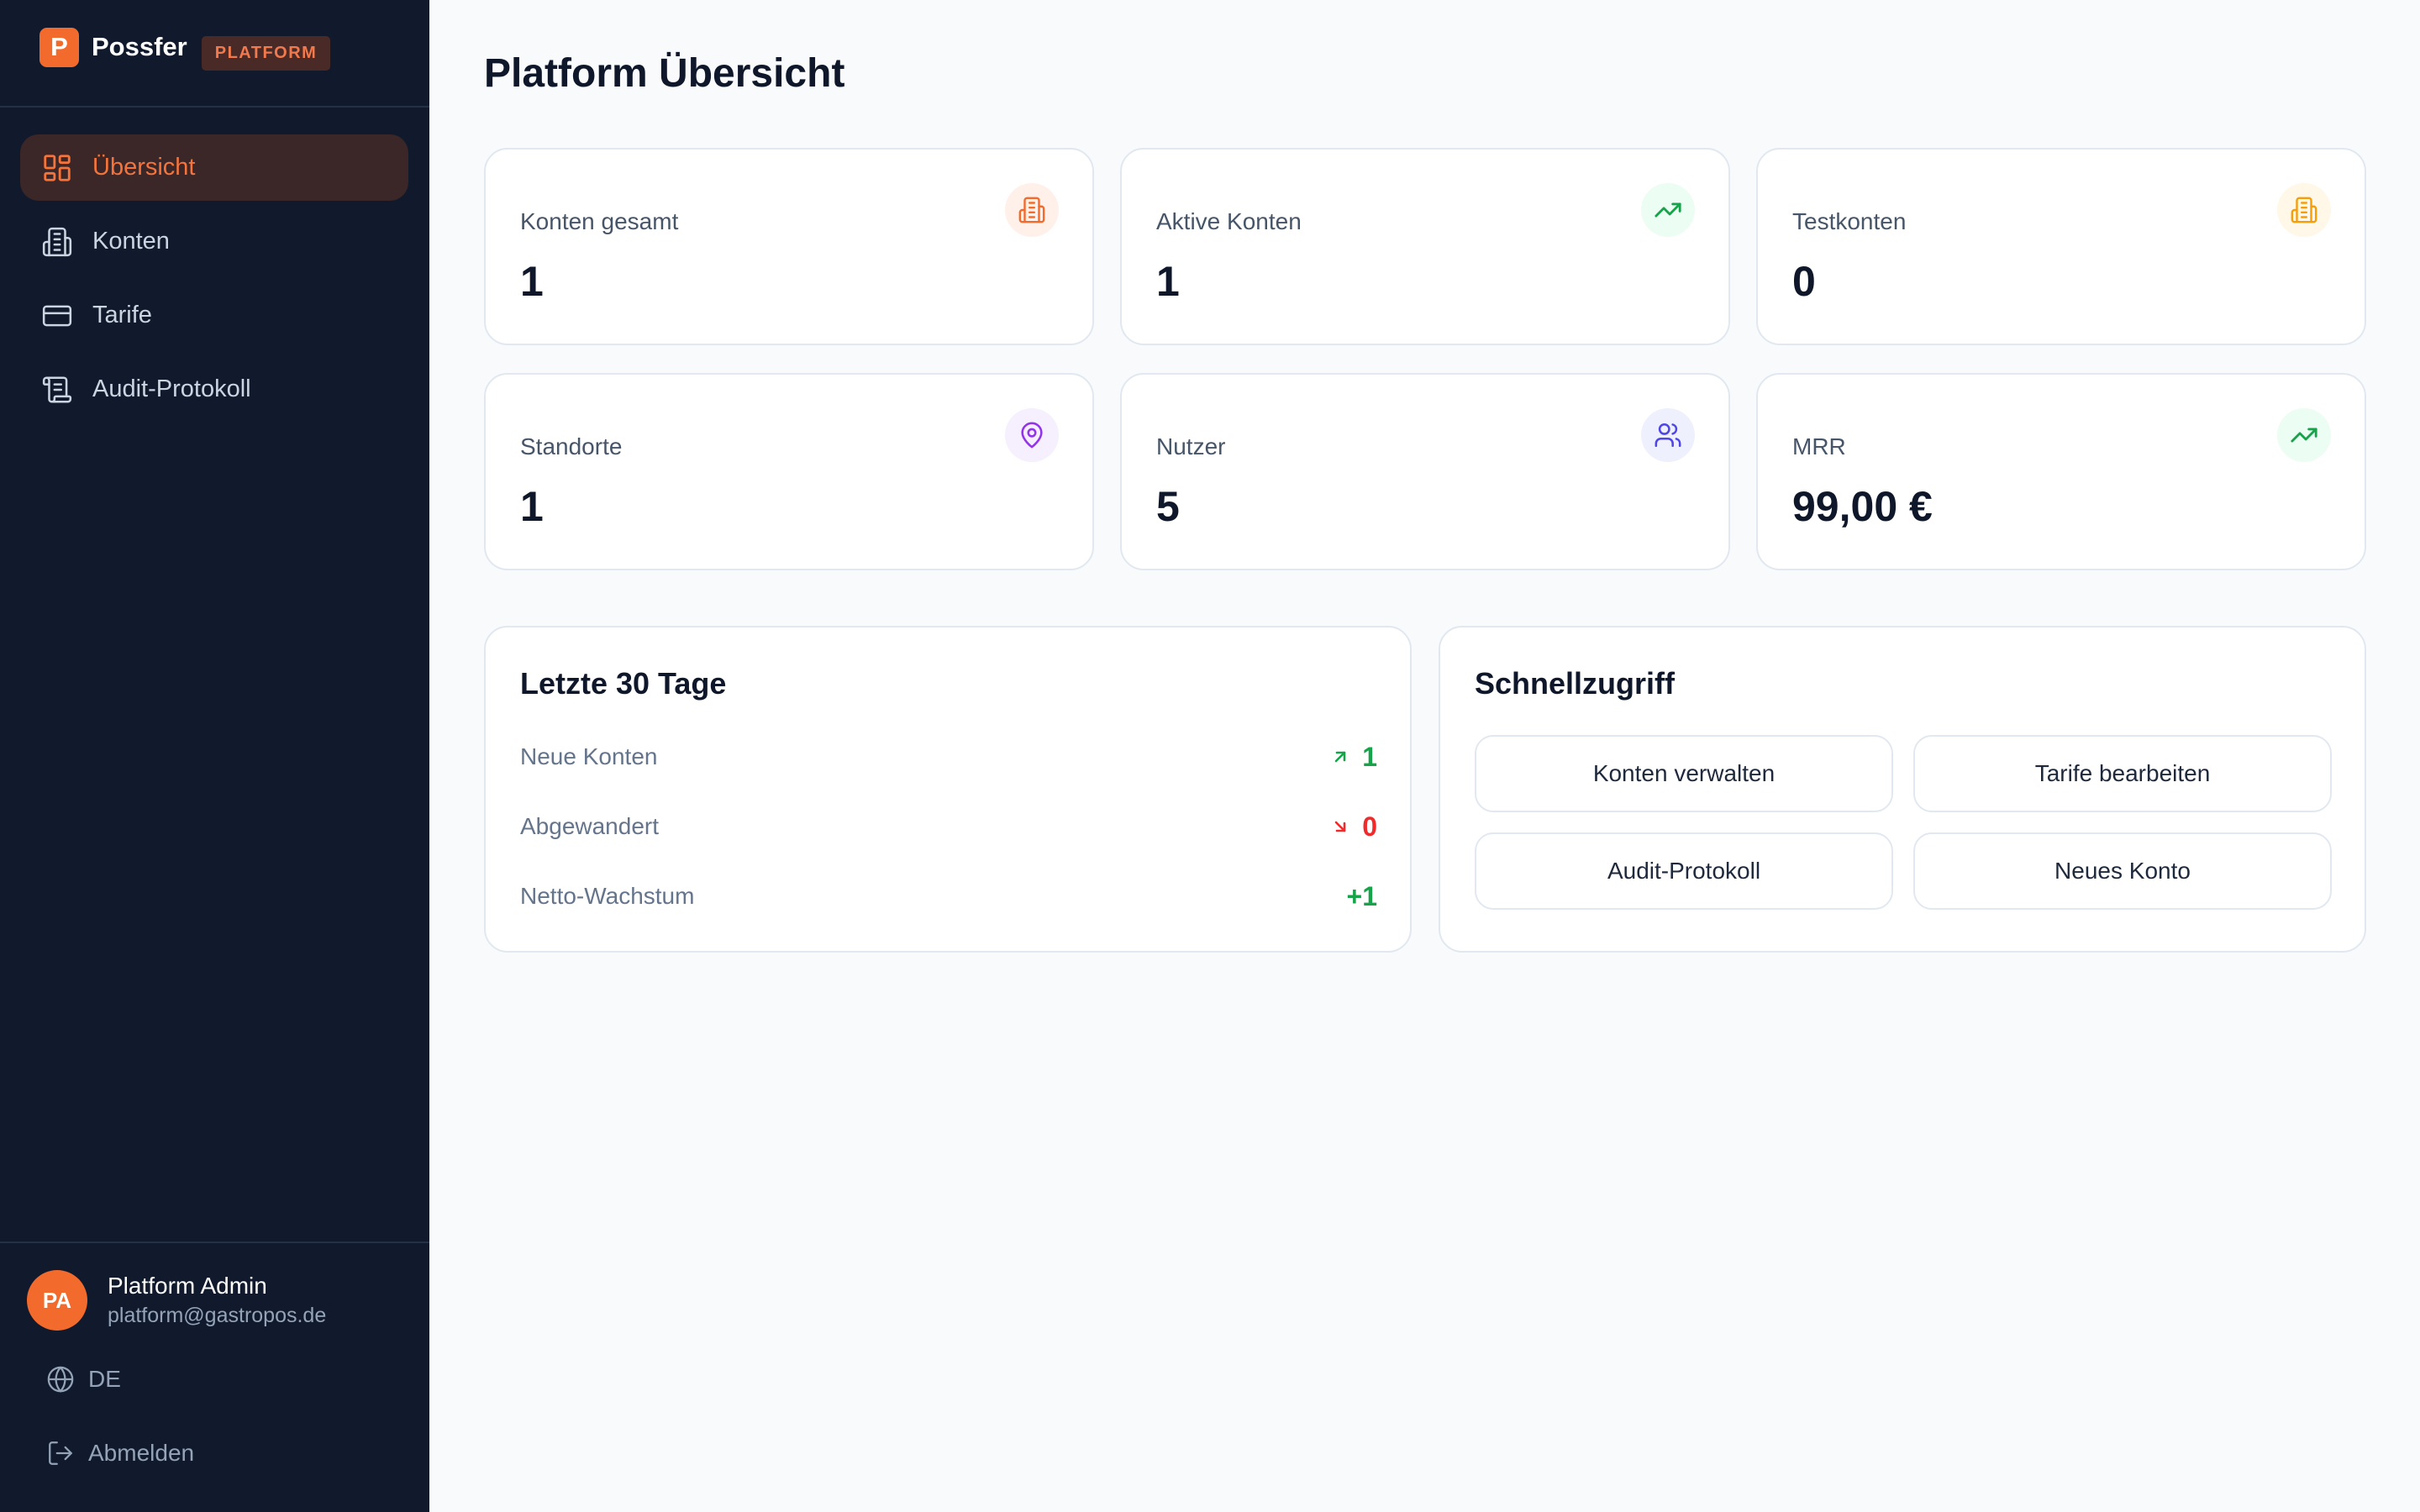 Image resolution: width=2420 pixels, height=1512 pixels. I want to click on avatar: PA, so click(57, 1300).